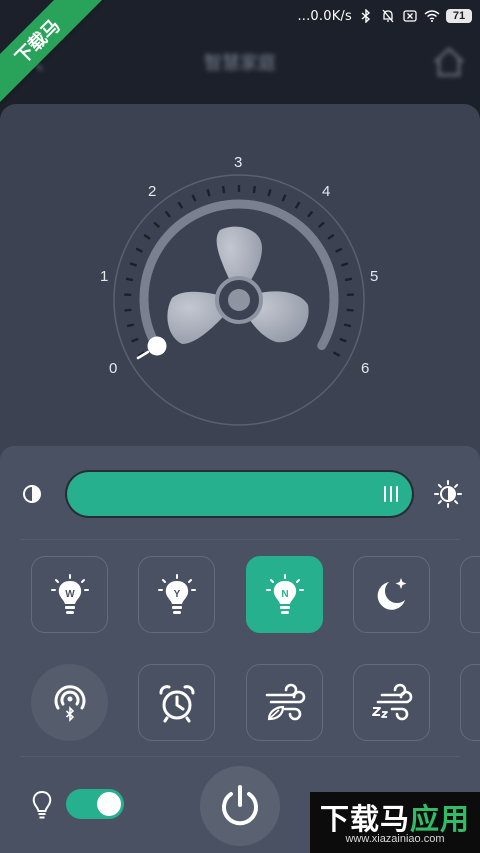 The height and width of the screenshot is (853, 480). What do you see at coordinates (470, 702) in the screenshot?
I see `more-function-button` at bounding box center [470, 702].